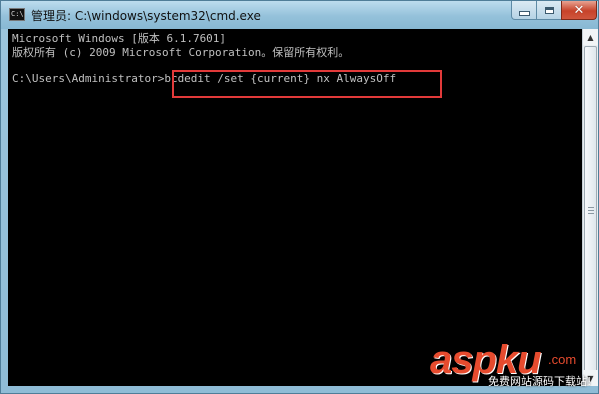 Image resolution: width=599 pixels, height=394 pixels. Describe the element at coordinates (307, 84) in the screenshot. I see `command-highlight-box` at that location.